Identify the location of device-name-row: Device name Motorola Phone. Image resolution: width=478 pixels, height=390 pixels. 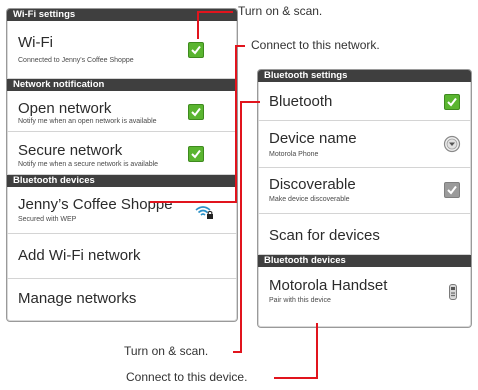
(364, 144).